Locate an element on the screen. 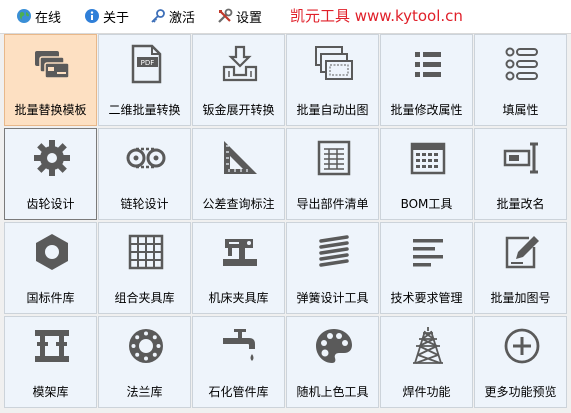 Image resolution: width=571 pixels, height=413 pixels. tile-petrochemical-fittings: 石化管件库 is located at coordinates (238, 362).